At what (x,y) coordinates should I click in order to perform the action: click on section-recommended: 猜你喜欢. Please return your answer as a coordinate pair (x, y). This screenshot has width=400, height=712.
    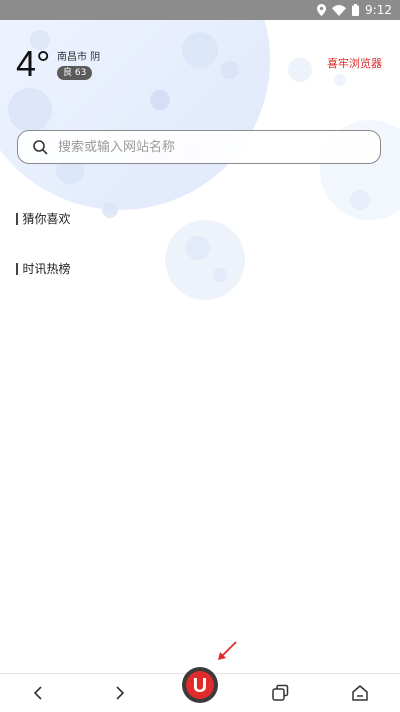
    Looking at the image, I should click on (43, 218).